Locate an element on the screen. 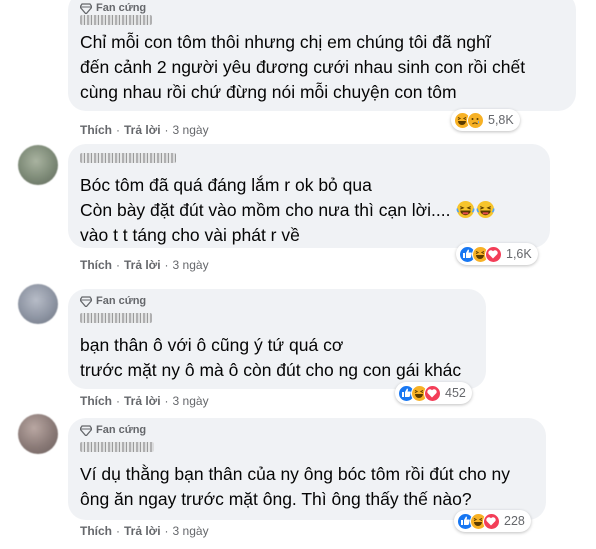 Image resolution: width=596 pixels, height=549 pixels. comment-text-line: bạn thân ô với ô cũng ý tứ quá cơ is located at coordinates (212, 345).